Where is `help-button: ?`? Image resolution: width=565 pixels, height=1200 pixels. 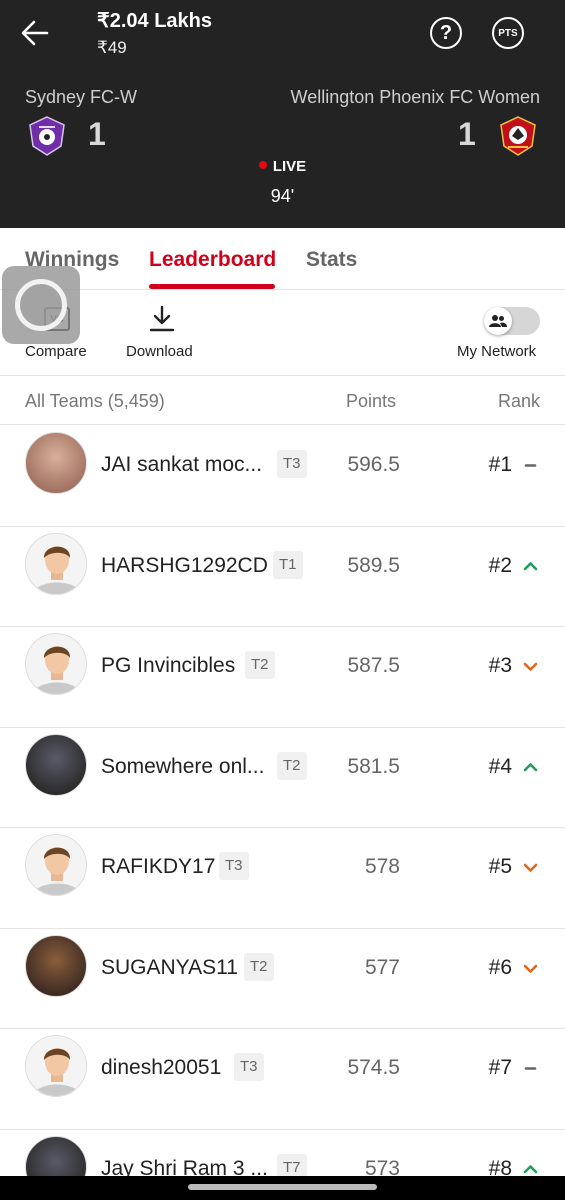 help-button: ? is located at coordinates (446, 33).